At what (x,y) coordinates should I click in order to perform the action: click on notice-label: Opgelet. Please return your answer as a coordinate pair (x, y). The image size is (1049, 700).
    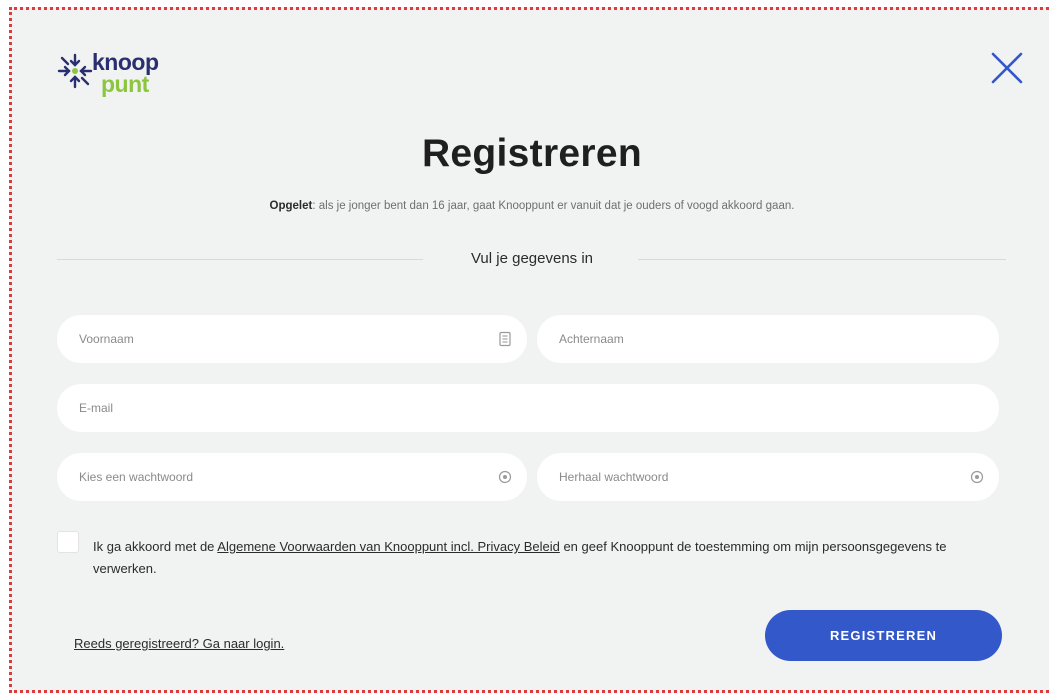
    Looking at the image, I should click on (291, 206).